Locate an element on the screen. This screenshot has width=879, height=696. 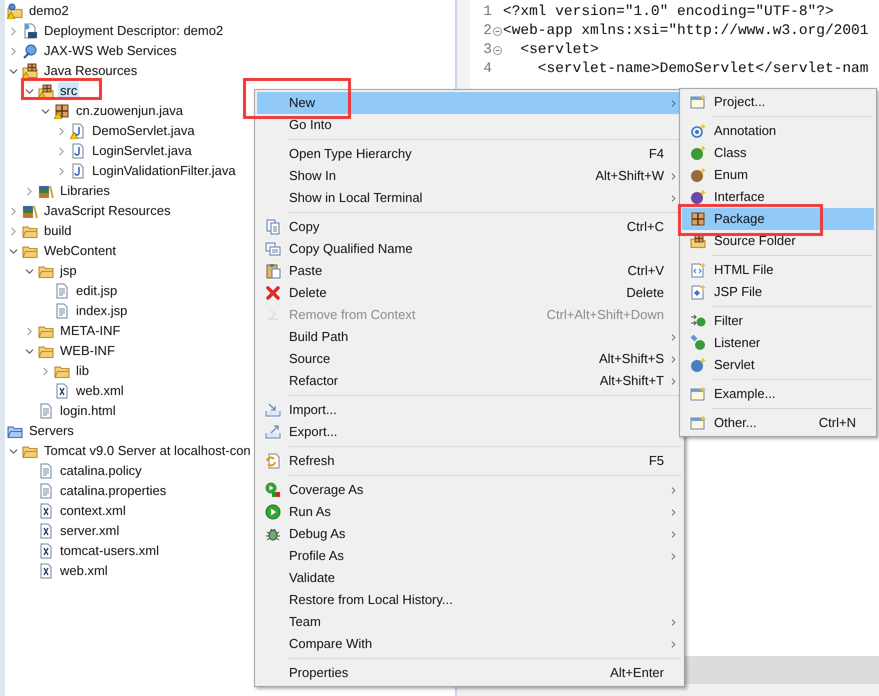
menu-item: Copy Qualified Name is located at coordinates (469, 249).